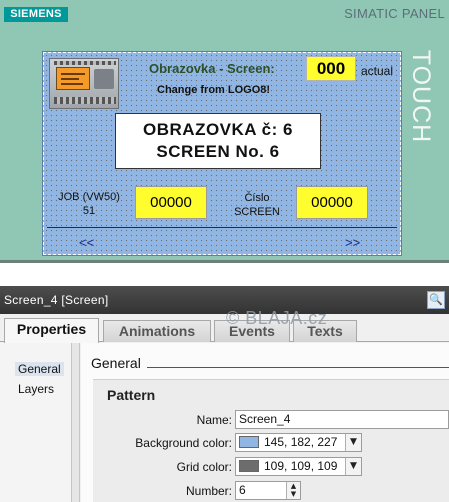  What do you see at coordinates (218, 129) in the screenshot?
I see `screen-name-line1: OBRAZOVKA č: 6` at bounding box center [218, 129].